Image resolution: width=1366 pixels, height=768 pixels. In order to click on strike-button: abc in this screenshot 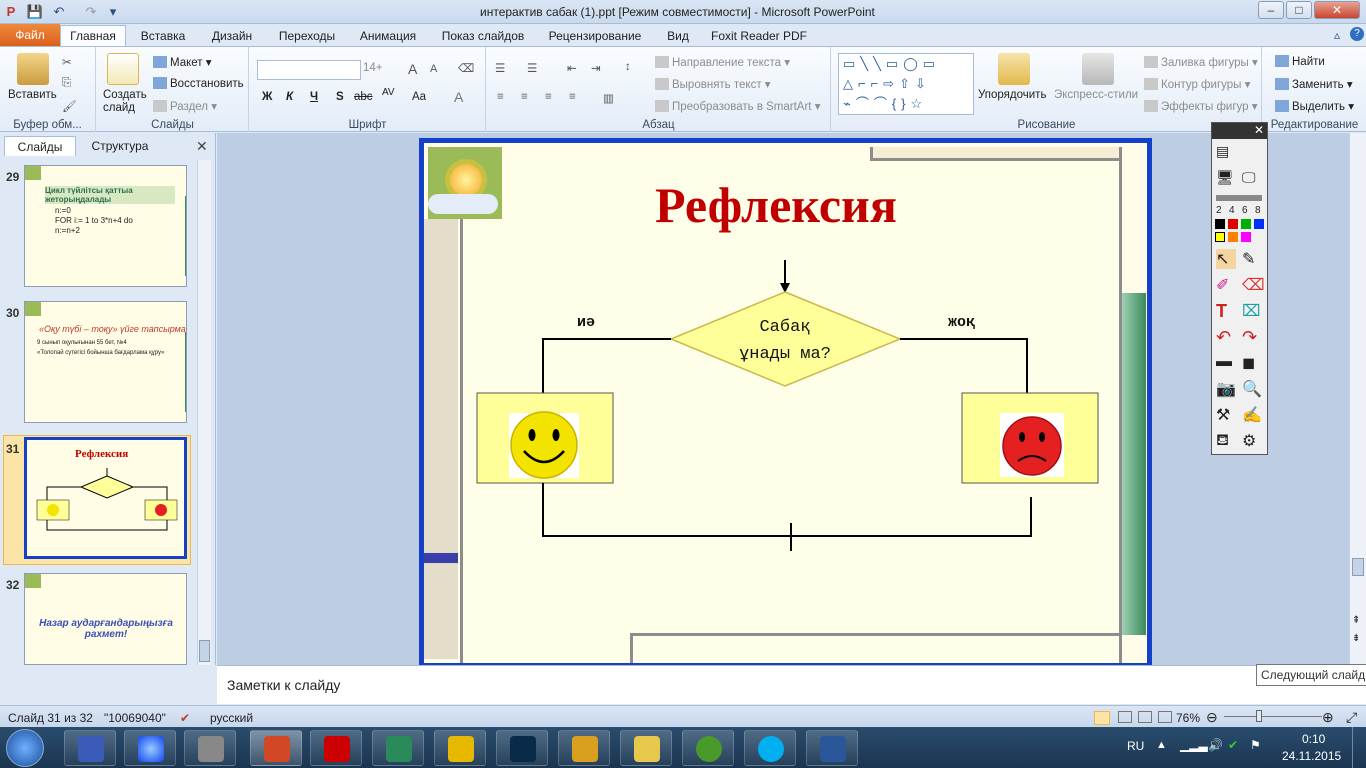, I will do `click(363, 97)`.